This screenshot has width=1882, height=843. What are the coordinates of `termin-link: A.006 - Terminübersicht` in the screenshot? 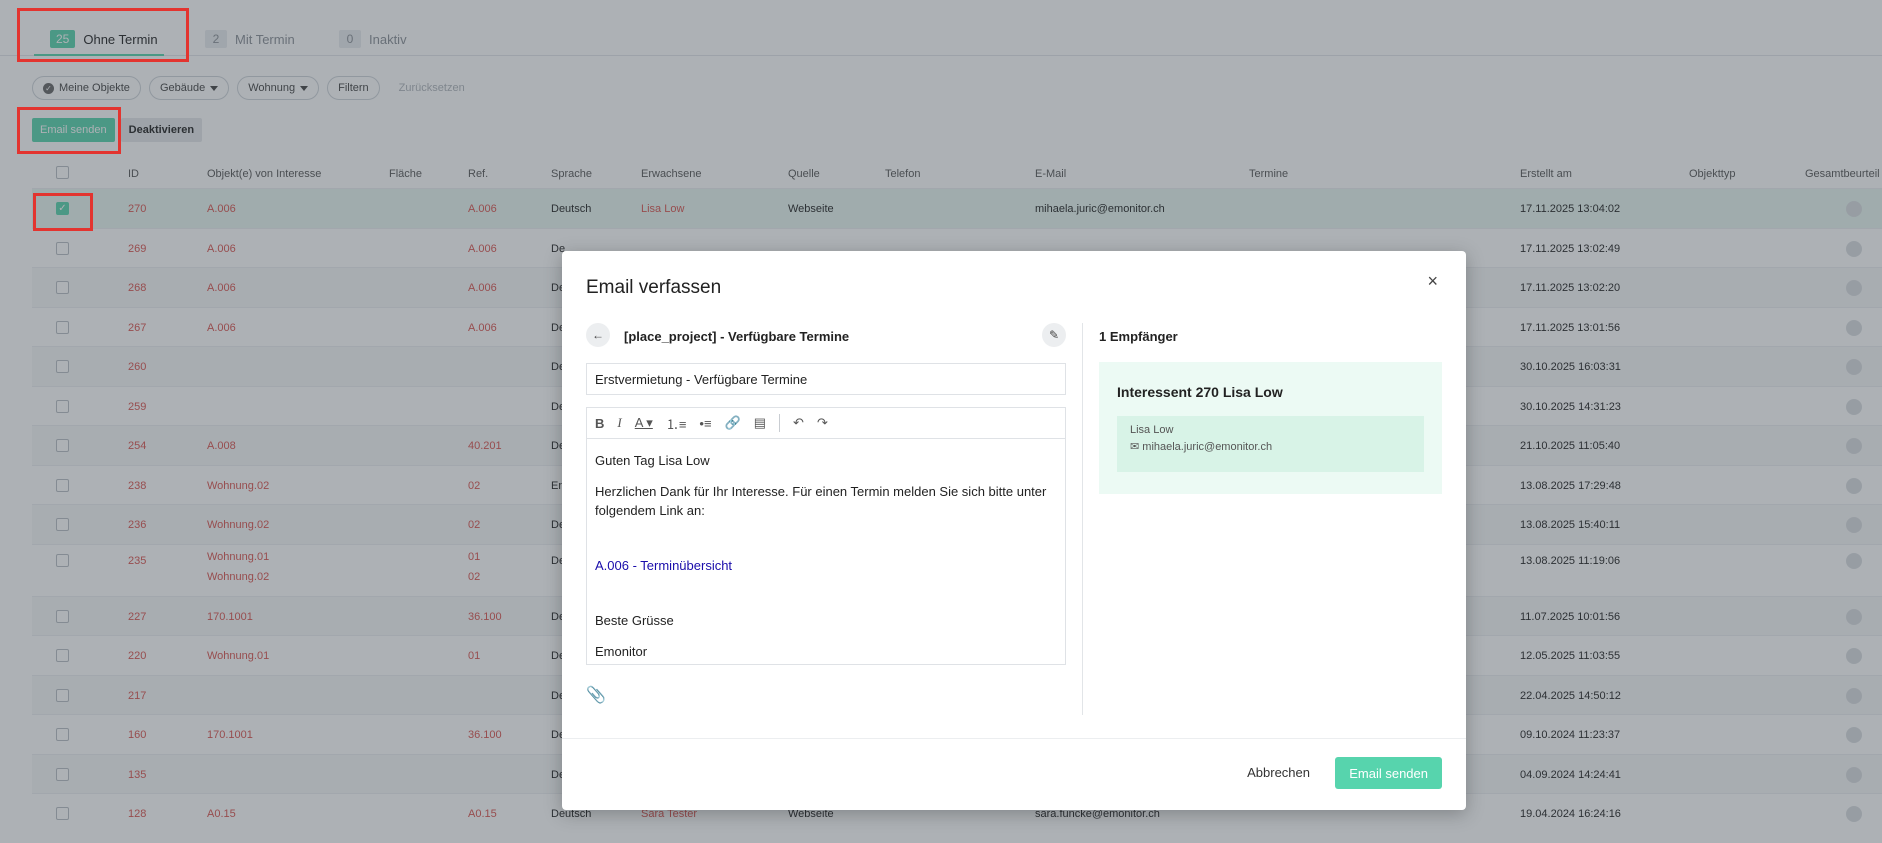 It's located at (826, 565).